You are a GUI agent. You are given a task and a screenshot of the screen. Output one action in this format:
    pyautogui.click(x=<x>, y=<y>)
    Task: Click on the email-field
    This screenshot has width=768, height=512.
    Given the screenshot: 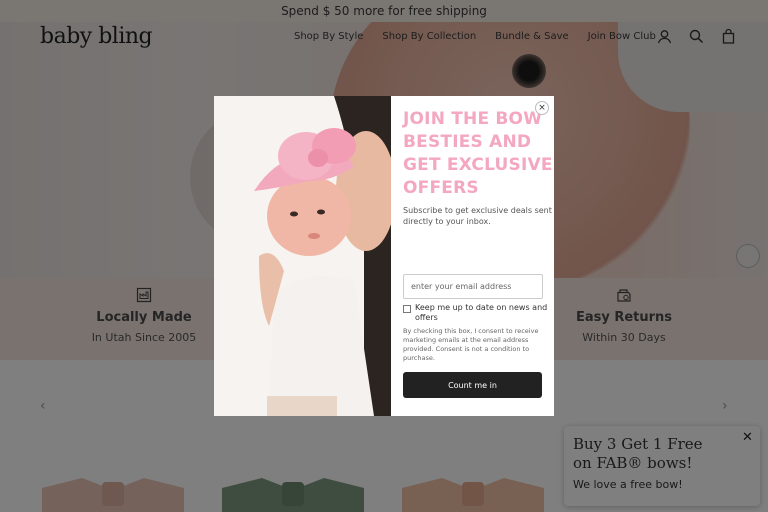 What is the action you would take?
    pyautogui.click(x=473, y=286)
    